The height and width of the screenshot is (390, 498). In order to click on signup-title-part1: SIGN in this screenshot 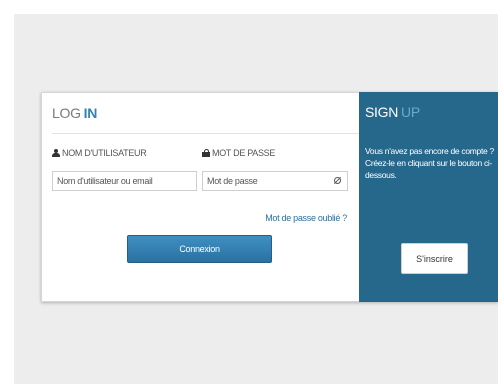, I will do `click(382, 112)`.